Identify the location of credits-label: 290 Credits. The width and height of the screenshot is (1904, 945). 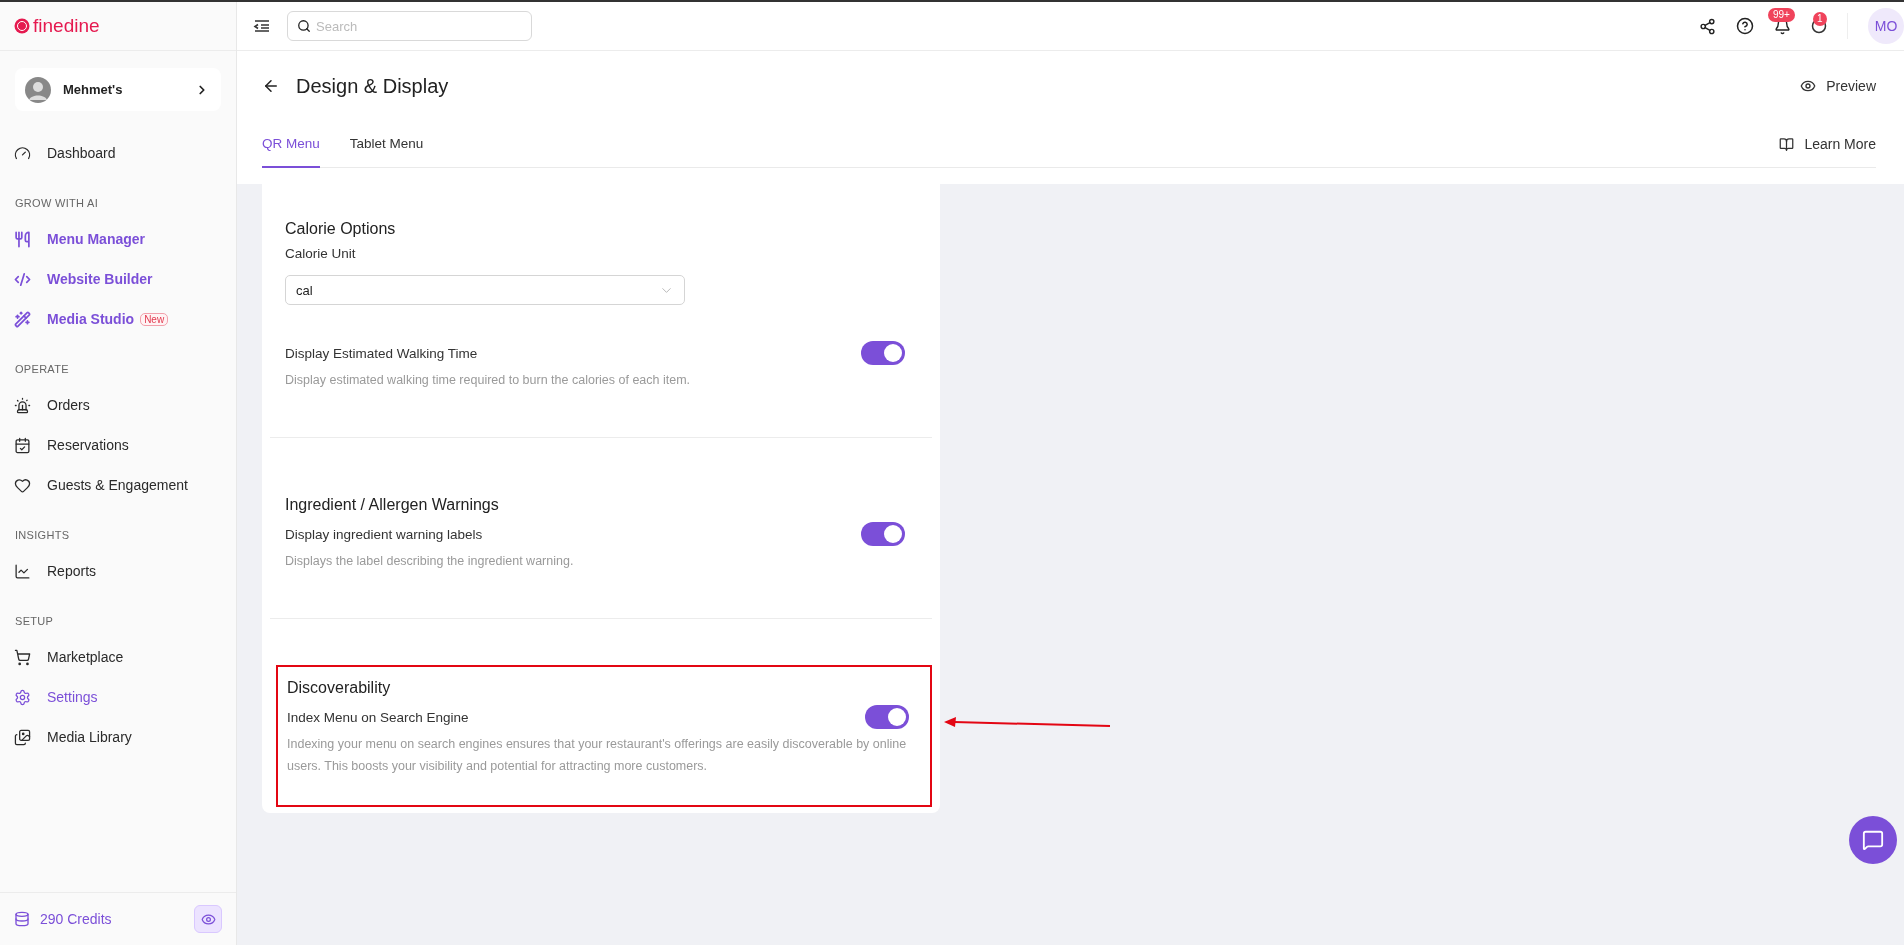
(76, 919).